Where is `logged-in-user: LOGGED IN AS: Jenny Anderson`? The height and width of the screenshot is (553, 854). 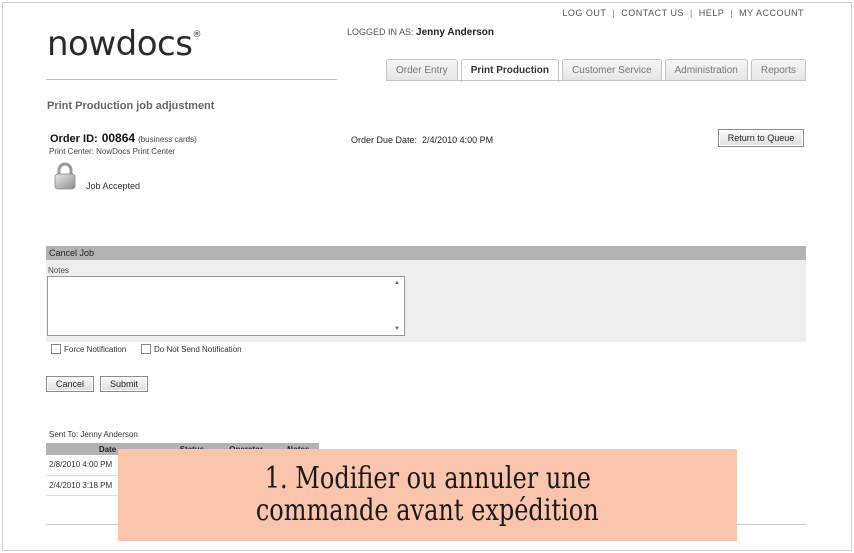
logged-in-user: LOGGED IN AS: Jenny Anderson is located at coordinates (420, 32).